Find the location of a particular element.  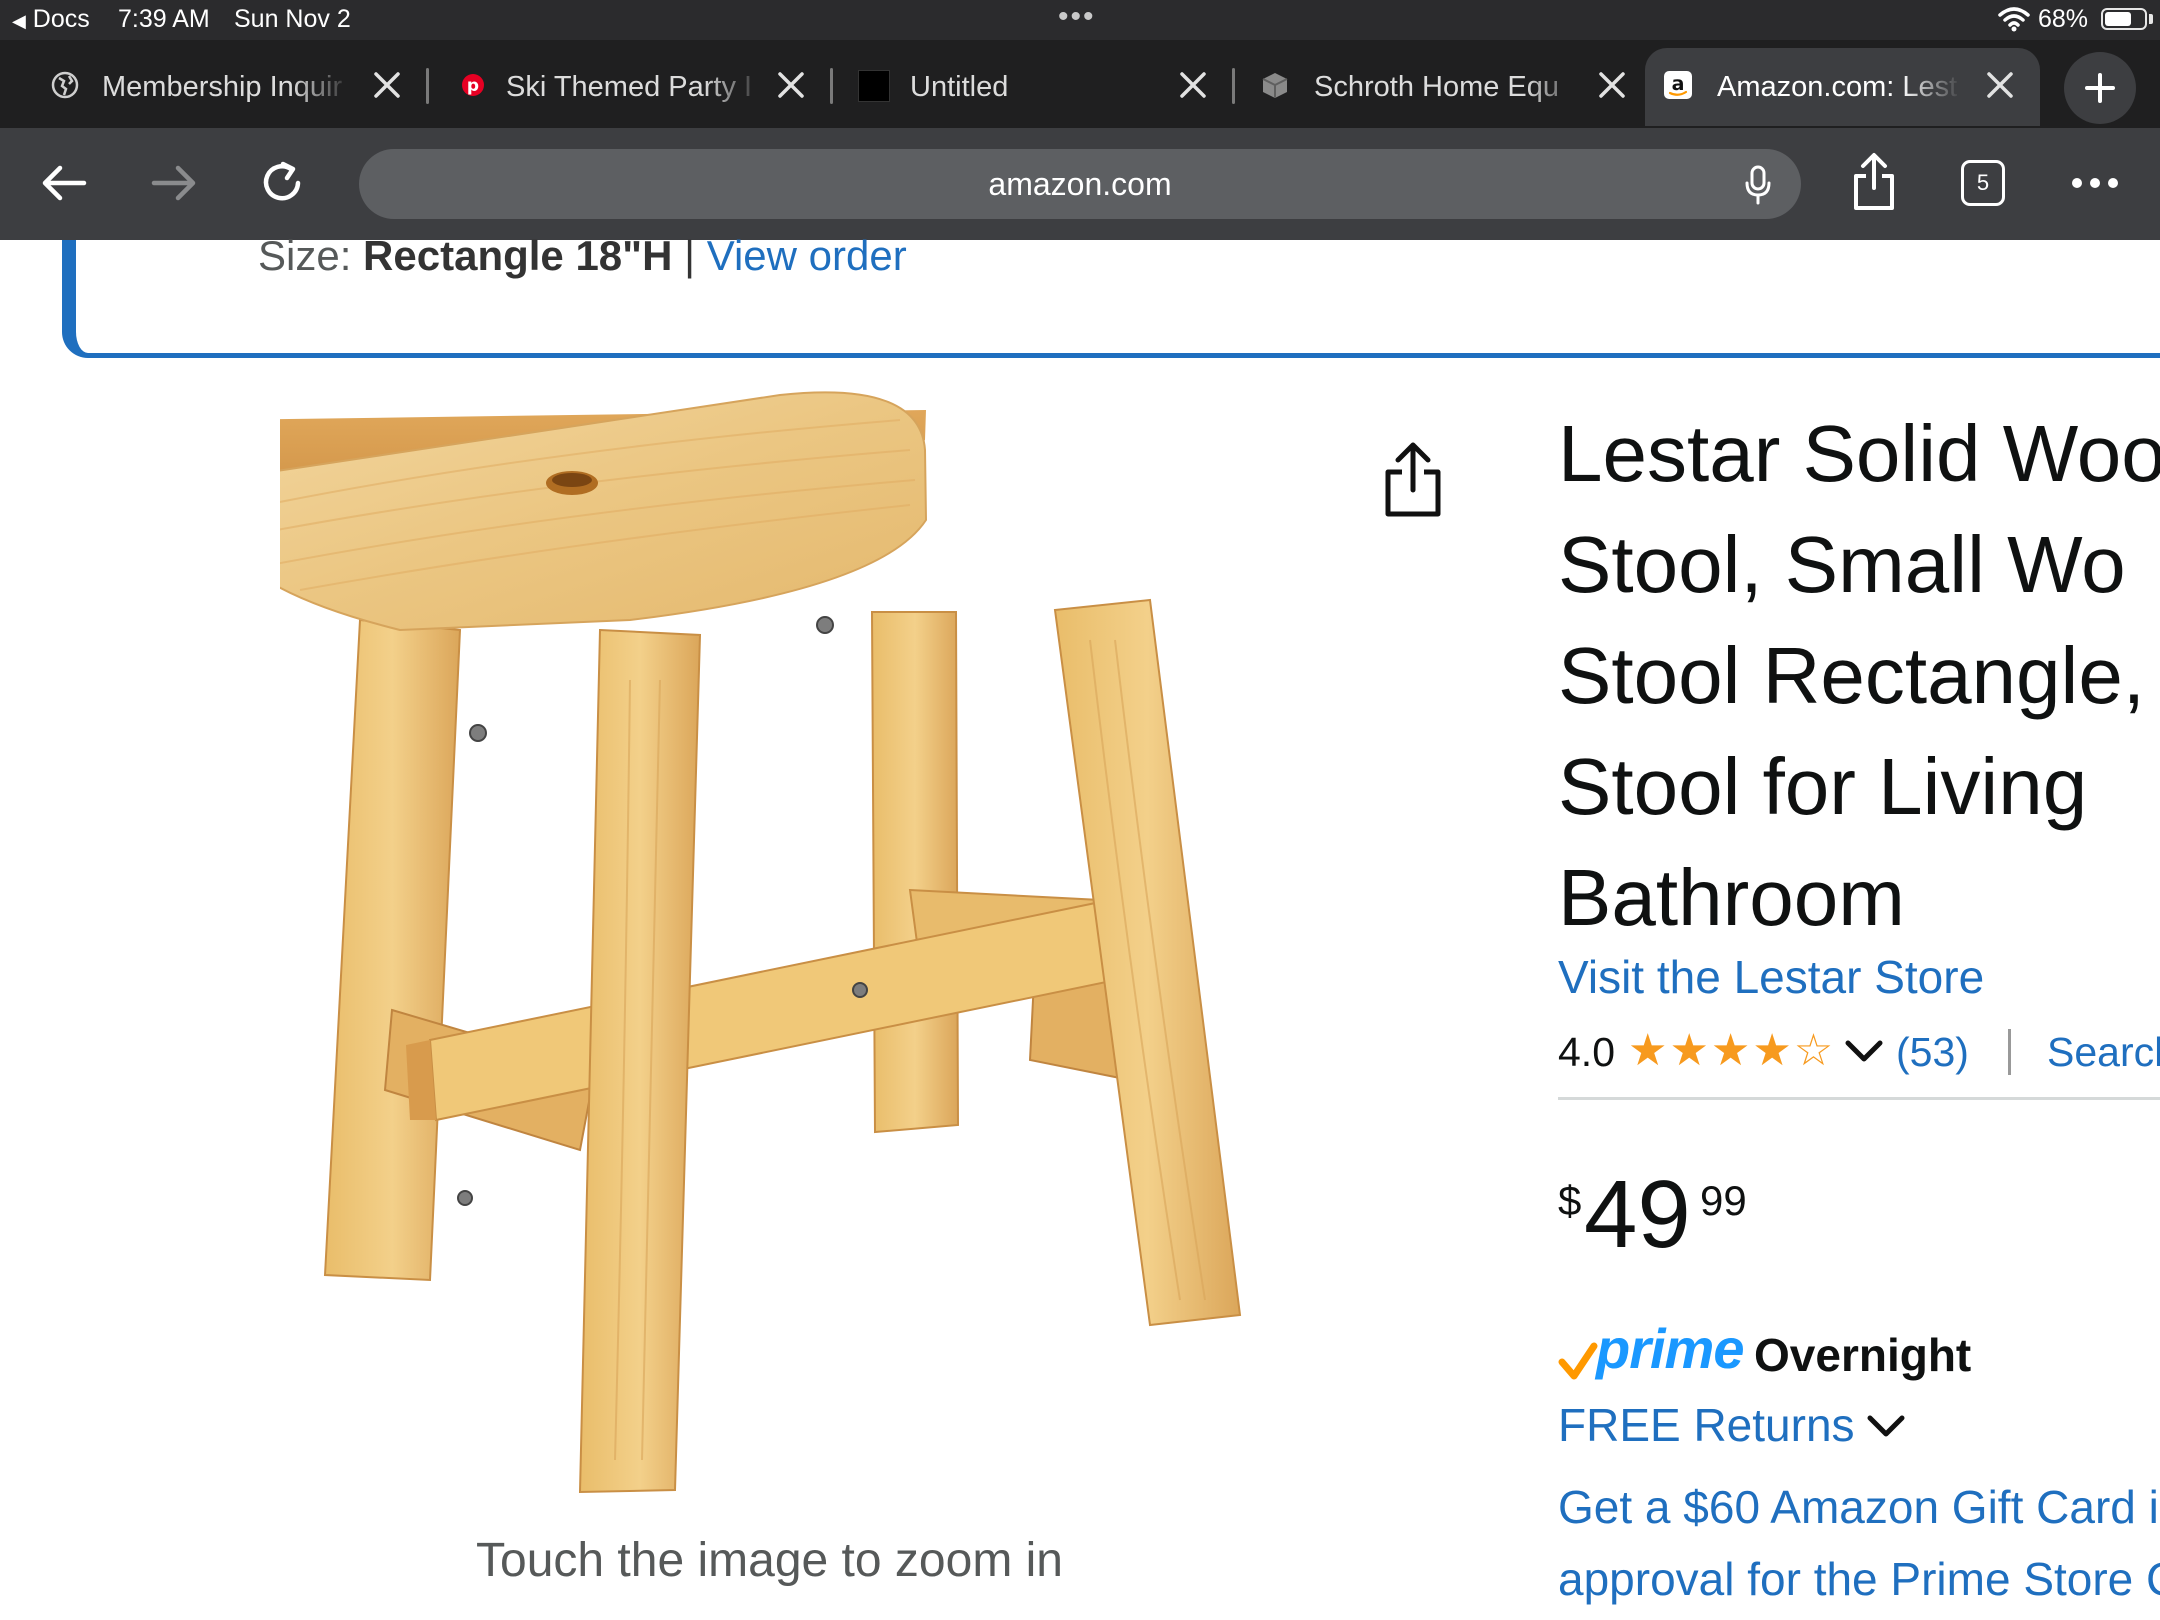

back-to-app-link: ◀ Docs is located at coordinates (51, 19).